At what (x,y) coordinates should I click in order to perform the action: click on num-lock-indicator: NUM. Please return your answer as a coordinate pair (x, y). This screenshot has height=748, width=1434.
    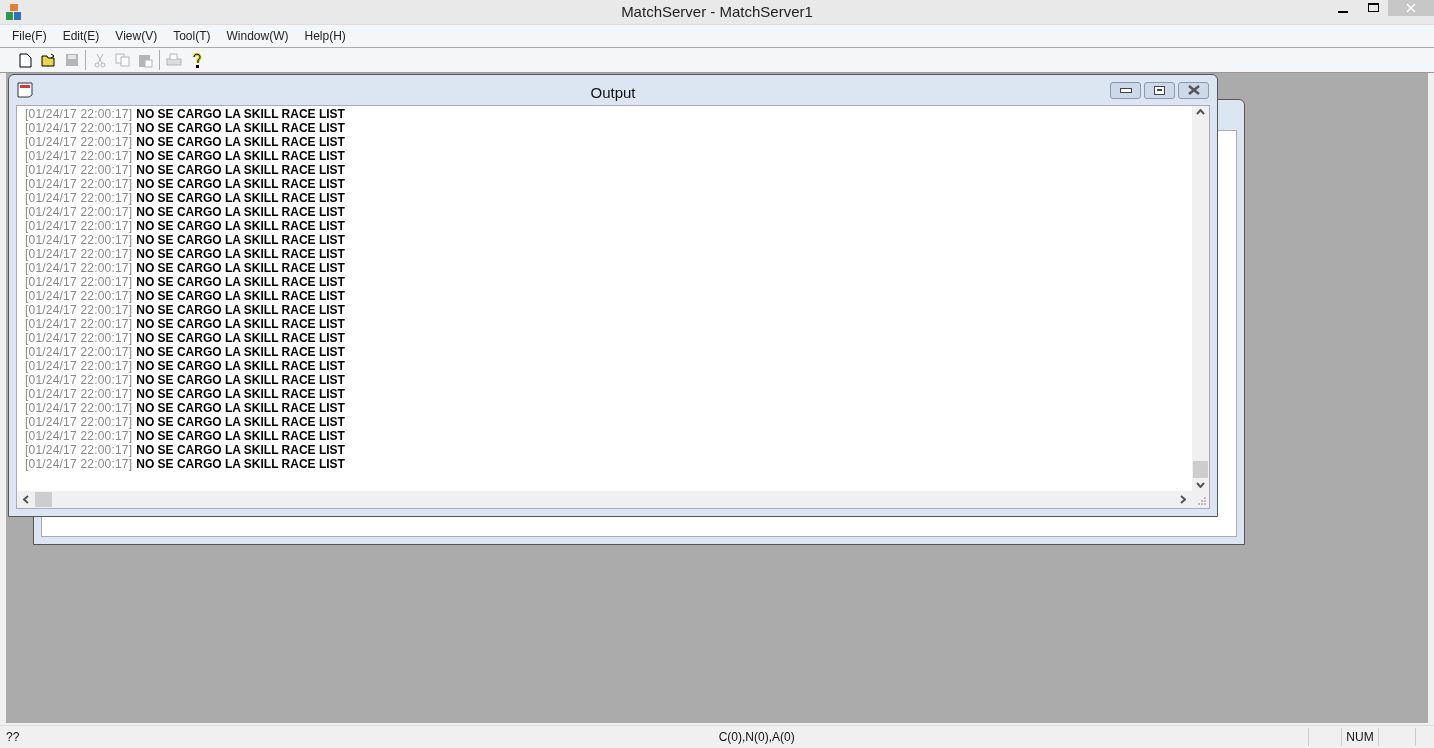
    Looking at the image, I should click on (1360, 737).